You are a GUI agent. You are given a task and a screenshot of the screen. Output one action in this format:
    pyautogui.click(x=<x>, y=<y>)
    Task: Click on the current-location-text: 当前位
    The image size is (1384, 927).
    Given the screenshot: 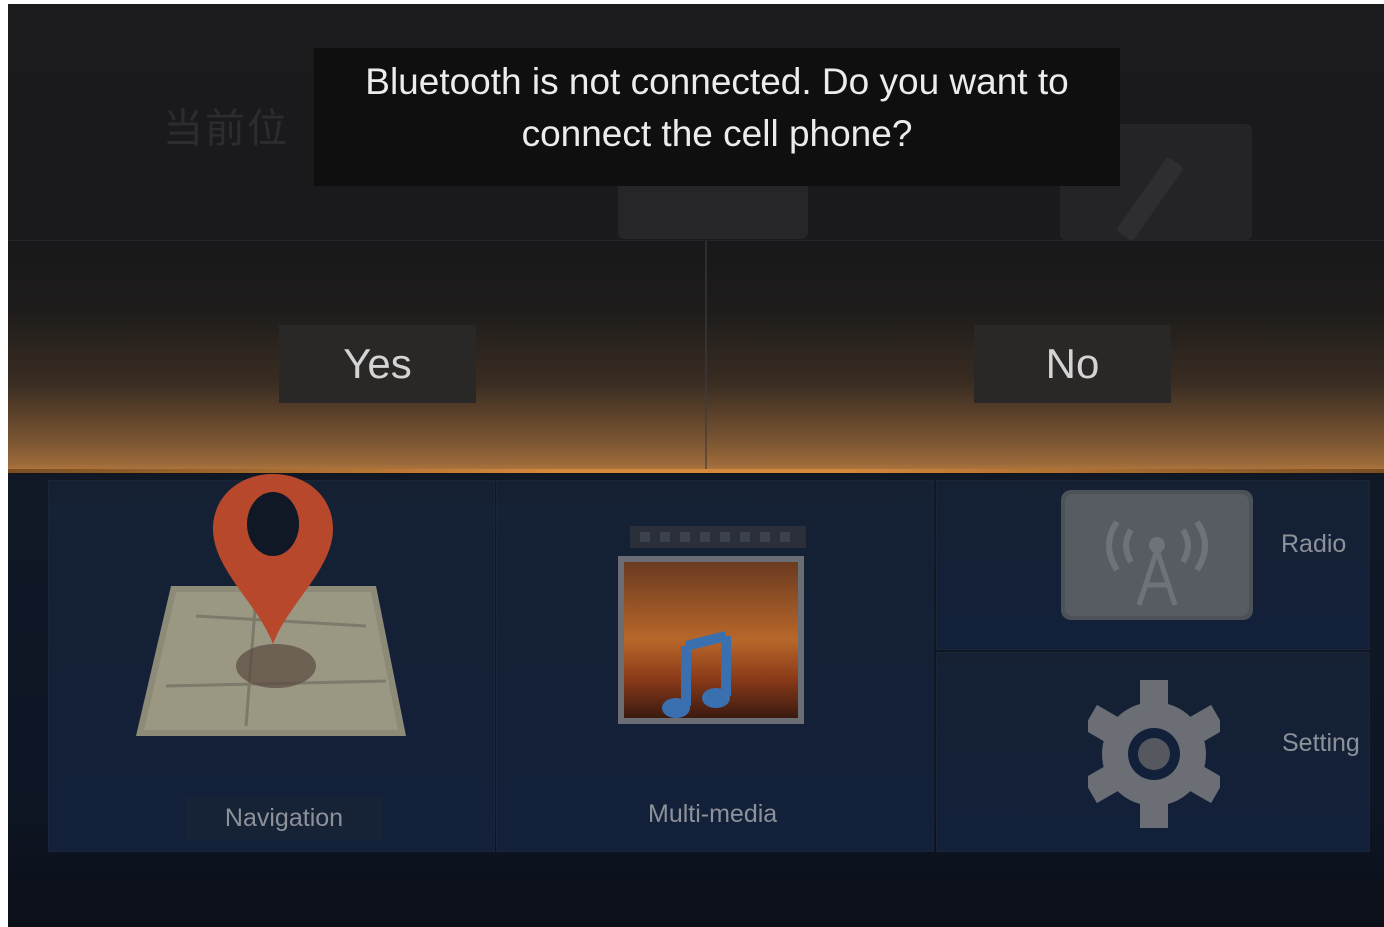 What is the action you would take?
    pyautogui.click(x=226, y=129)
    